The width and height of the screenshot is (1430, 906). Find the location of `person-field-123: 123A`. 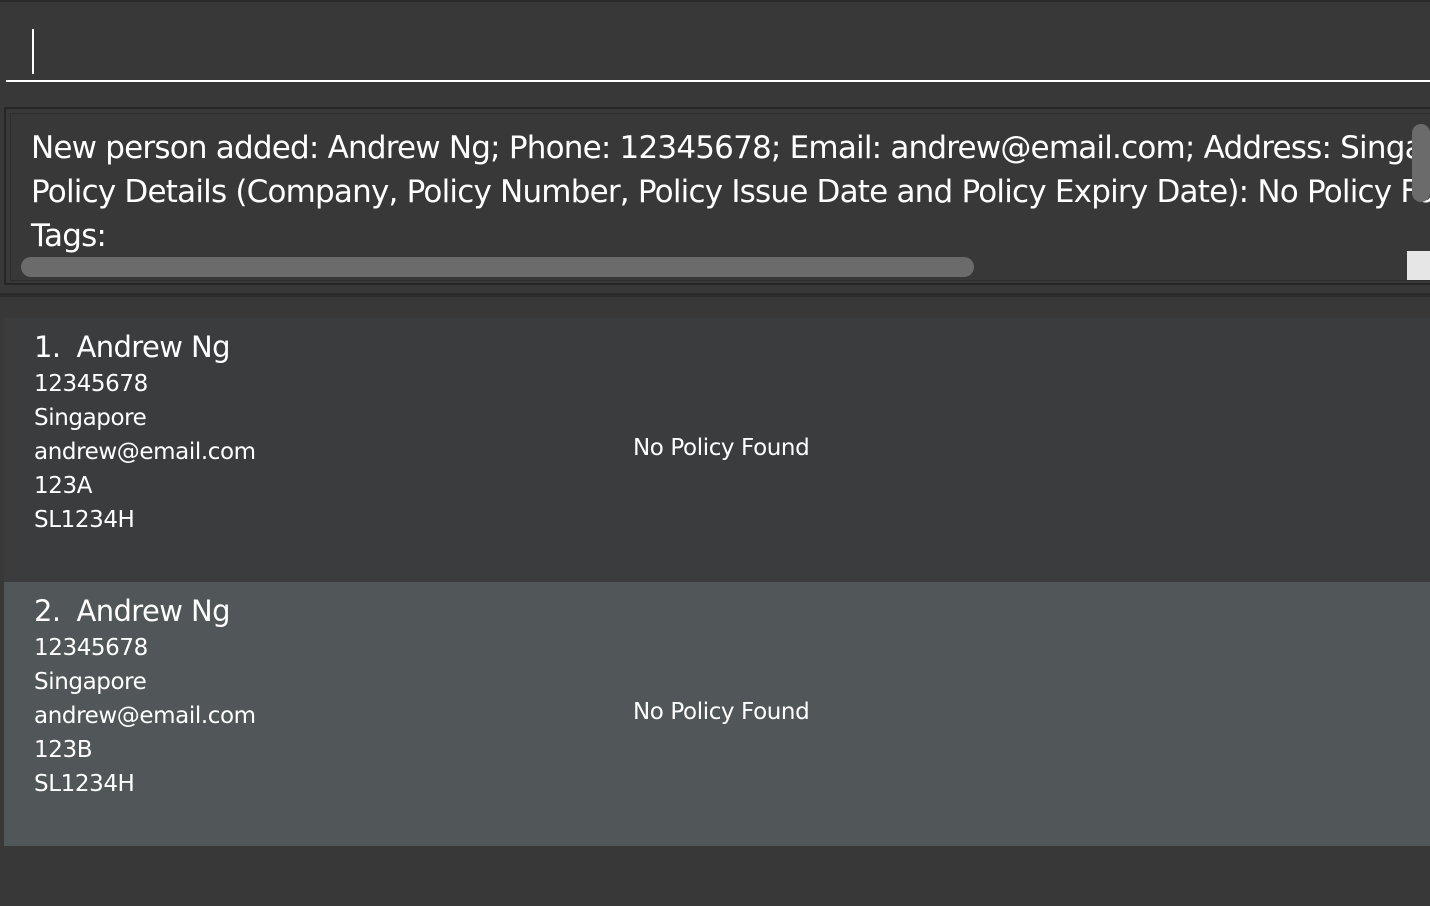

person-field-123: 123A is located at coordinates (63, 486).